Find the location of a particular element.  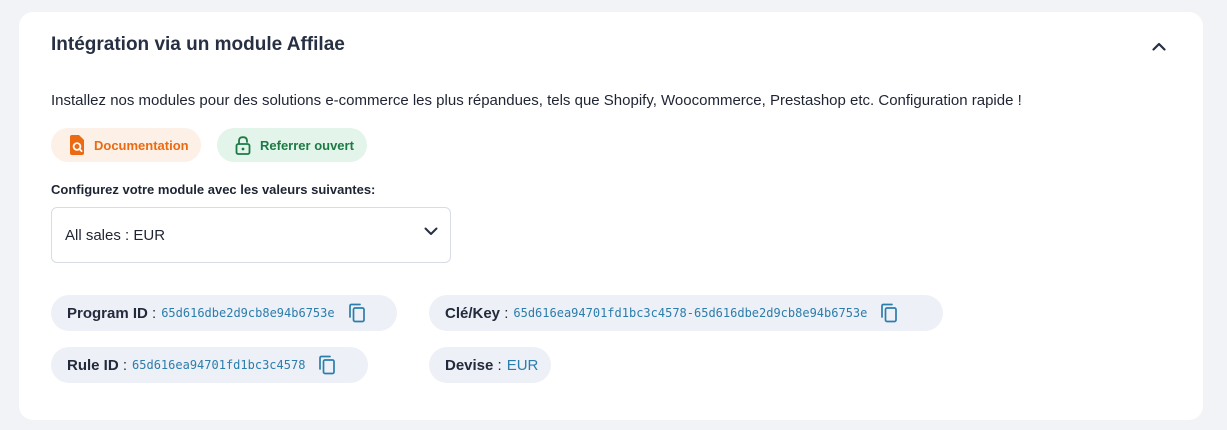

sales-rule-select: All sales : EUR is located at coordinates (251, 235).